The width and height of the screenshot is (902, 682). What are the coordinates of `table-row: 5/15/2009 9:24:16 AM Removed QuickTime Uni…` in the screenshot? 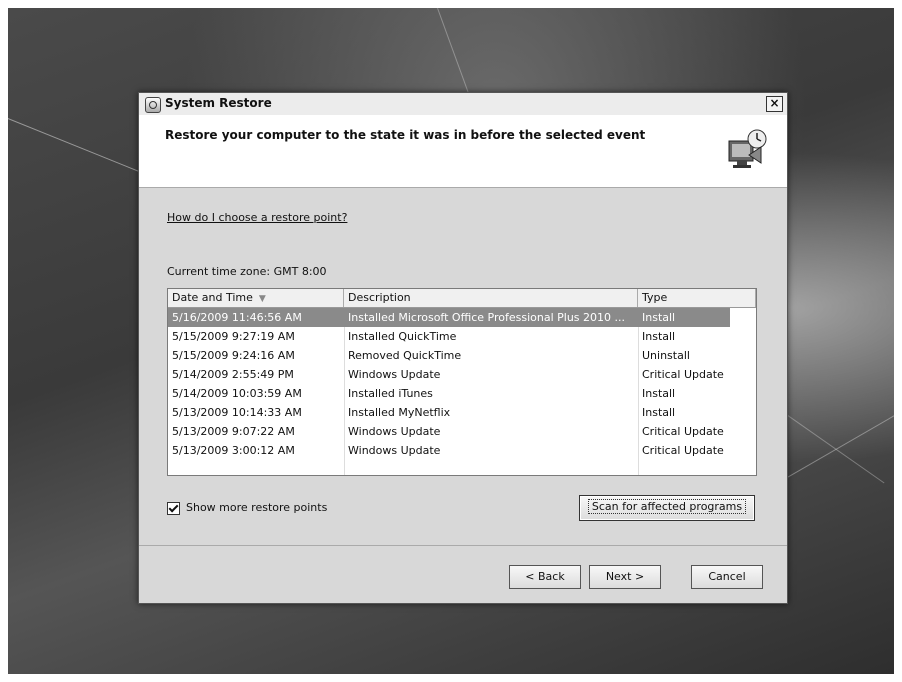 It's located at (462, 355).